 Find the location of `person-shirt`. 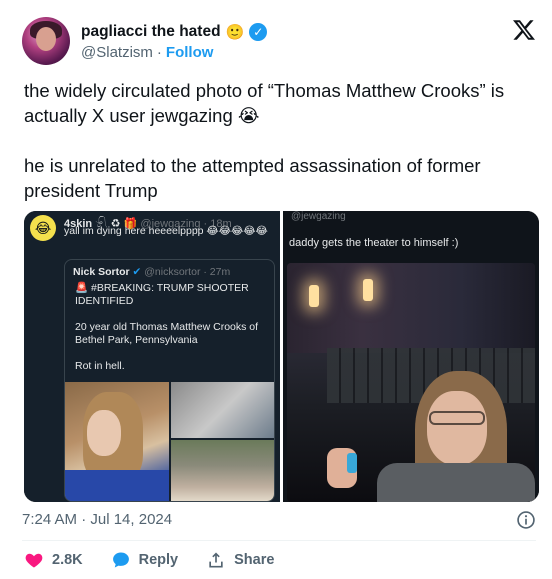

person-shirt is located at coordinates (456, 482).